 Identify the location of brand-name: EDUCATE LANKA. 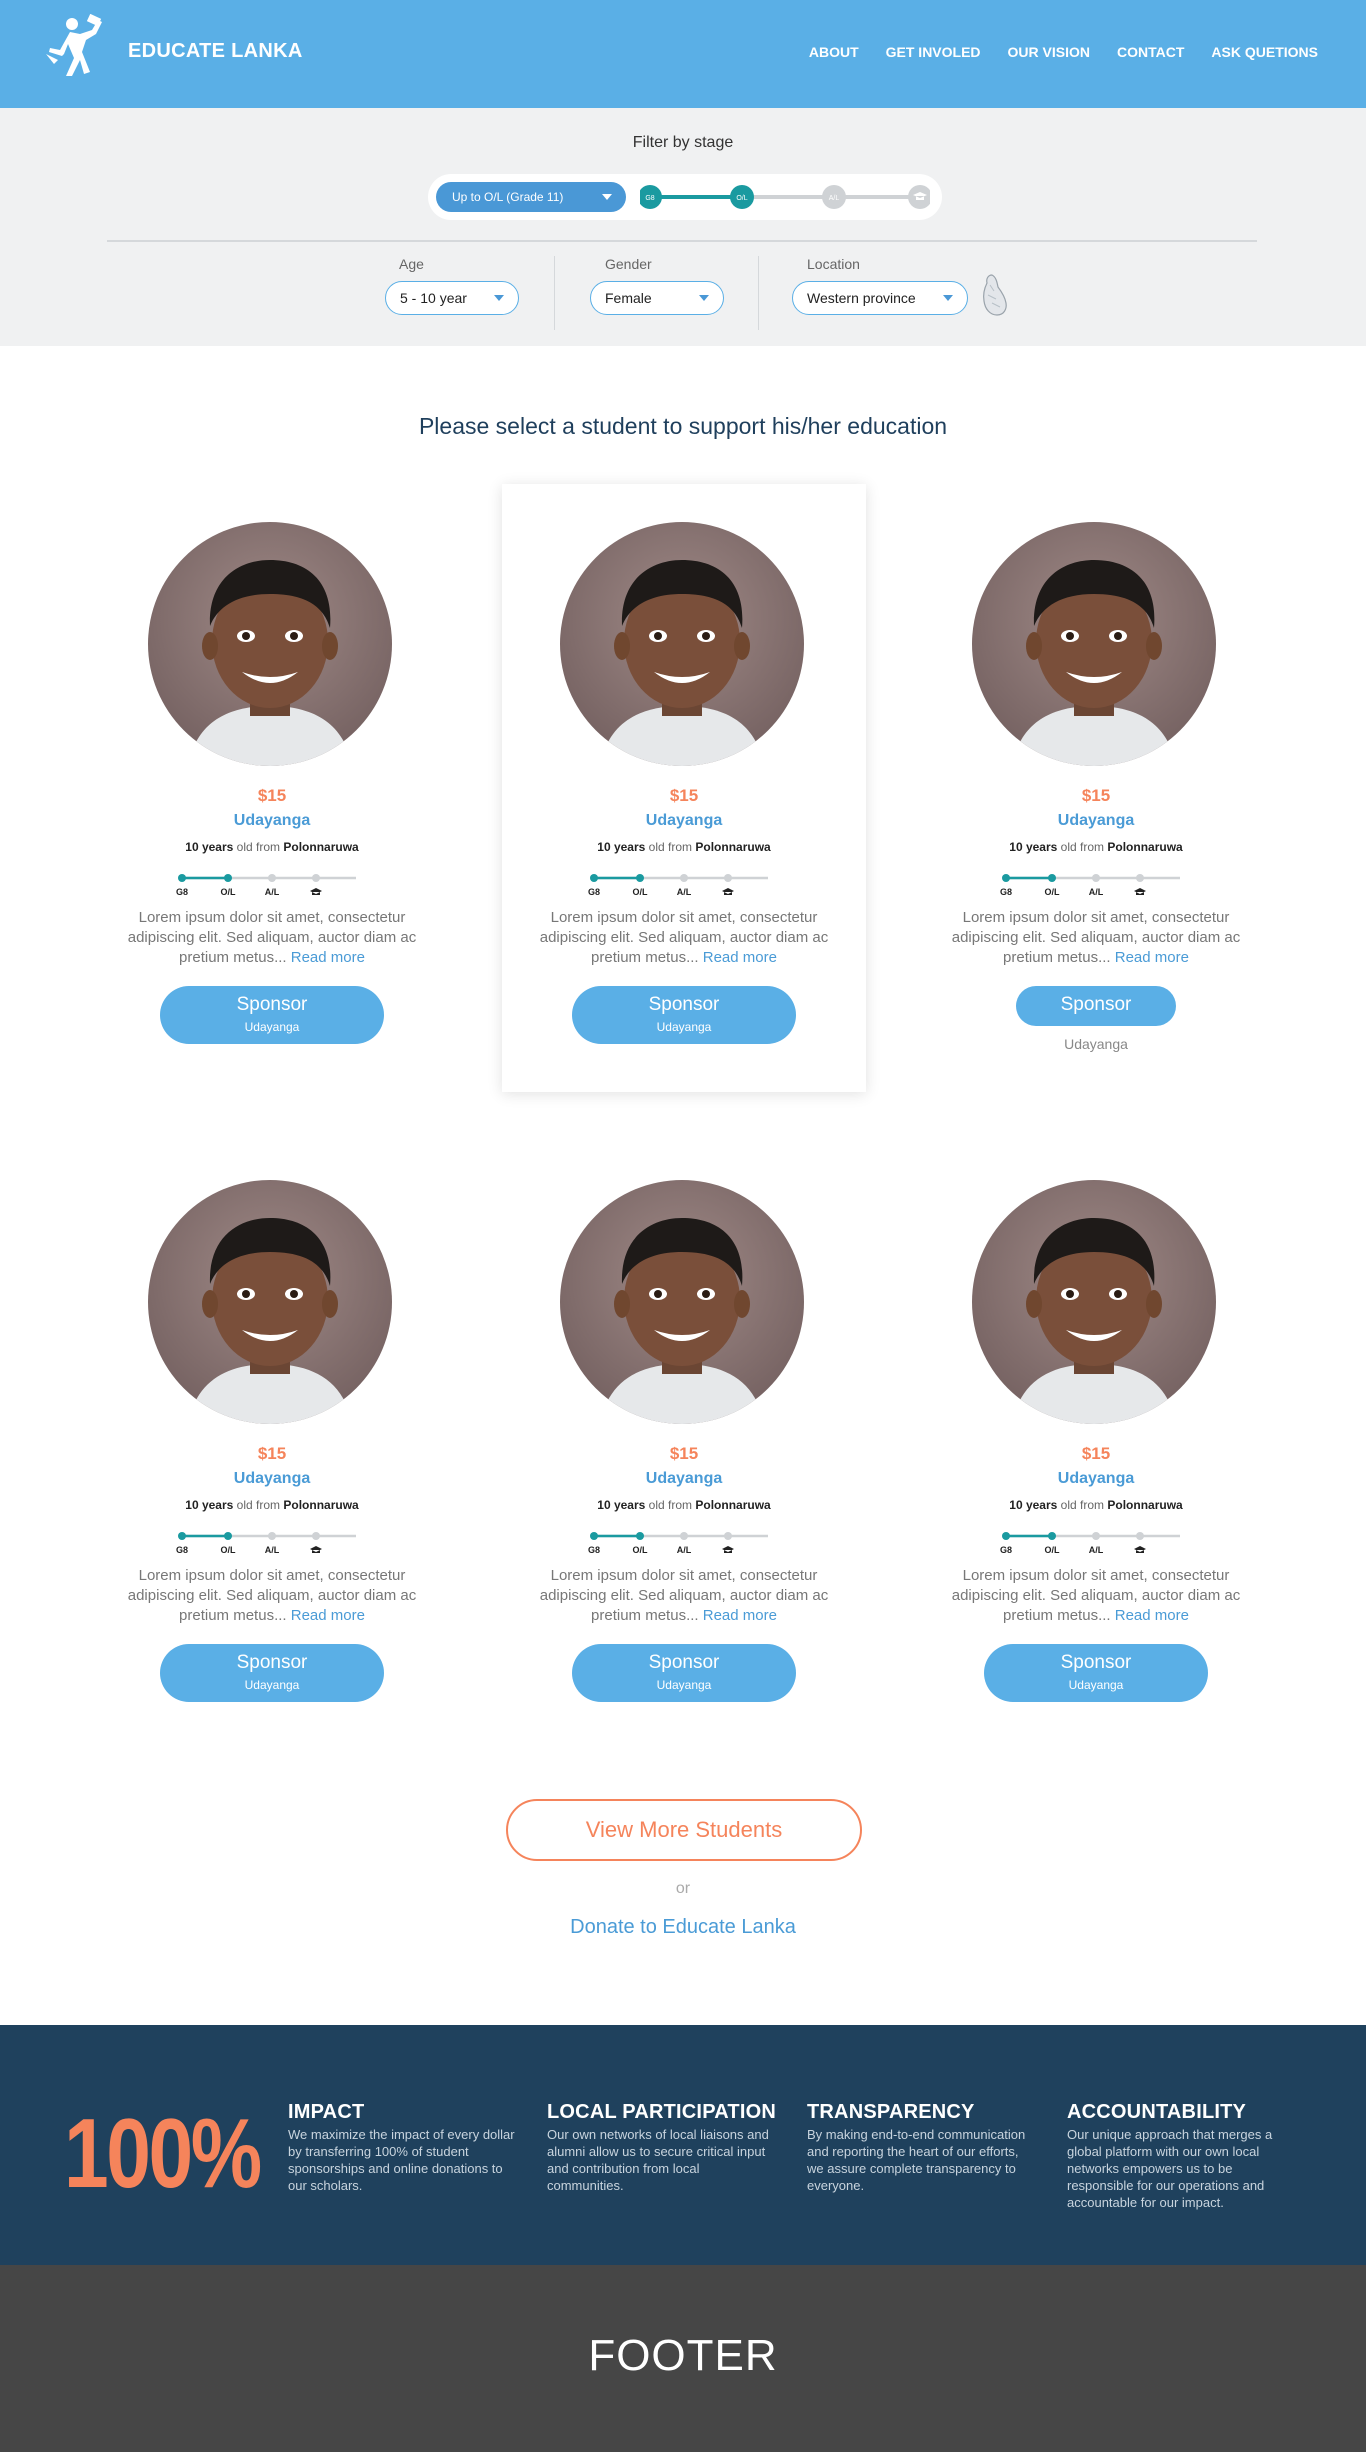
(215, 51).